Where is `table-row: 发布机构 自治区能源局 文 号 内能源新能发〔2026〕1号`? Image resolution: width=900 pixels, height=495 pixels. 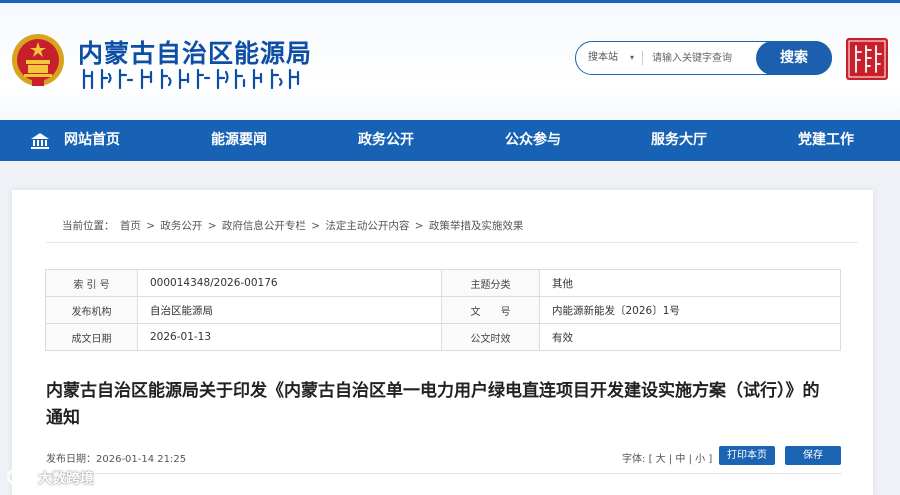
table-row: 发布机构 自治区能源局 文 号 内能源新能发〔2026〕1号 is located at coordinates (443, 310).